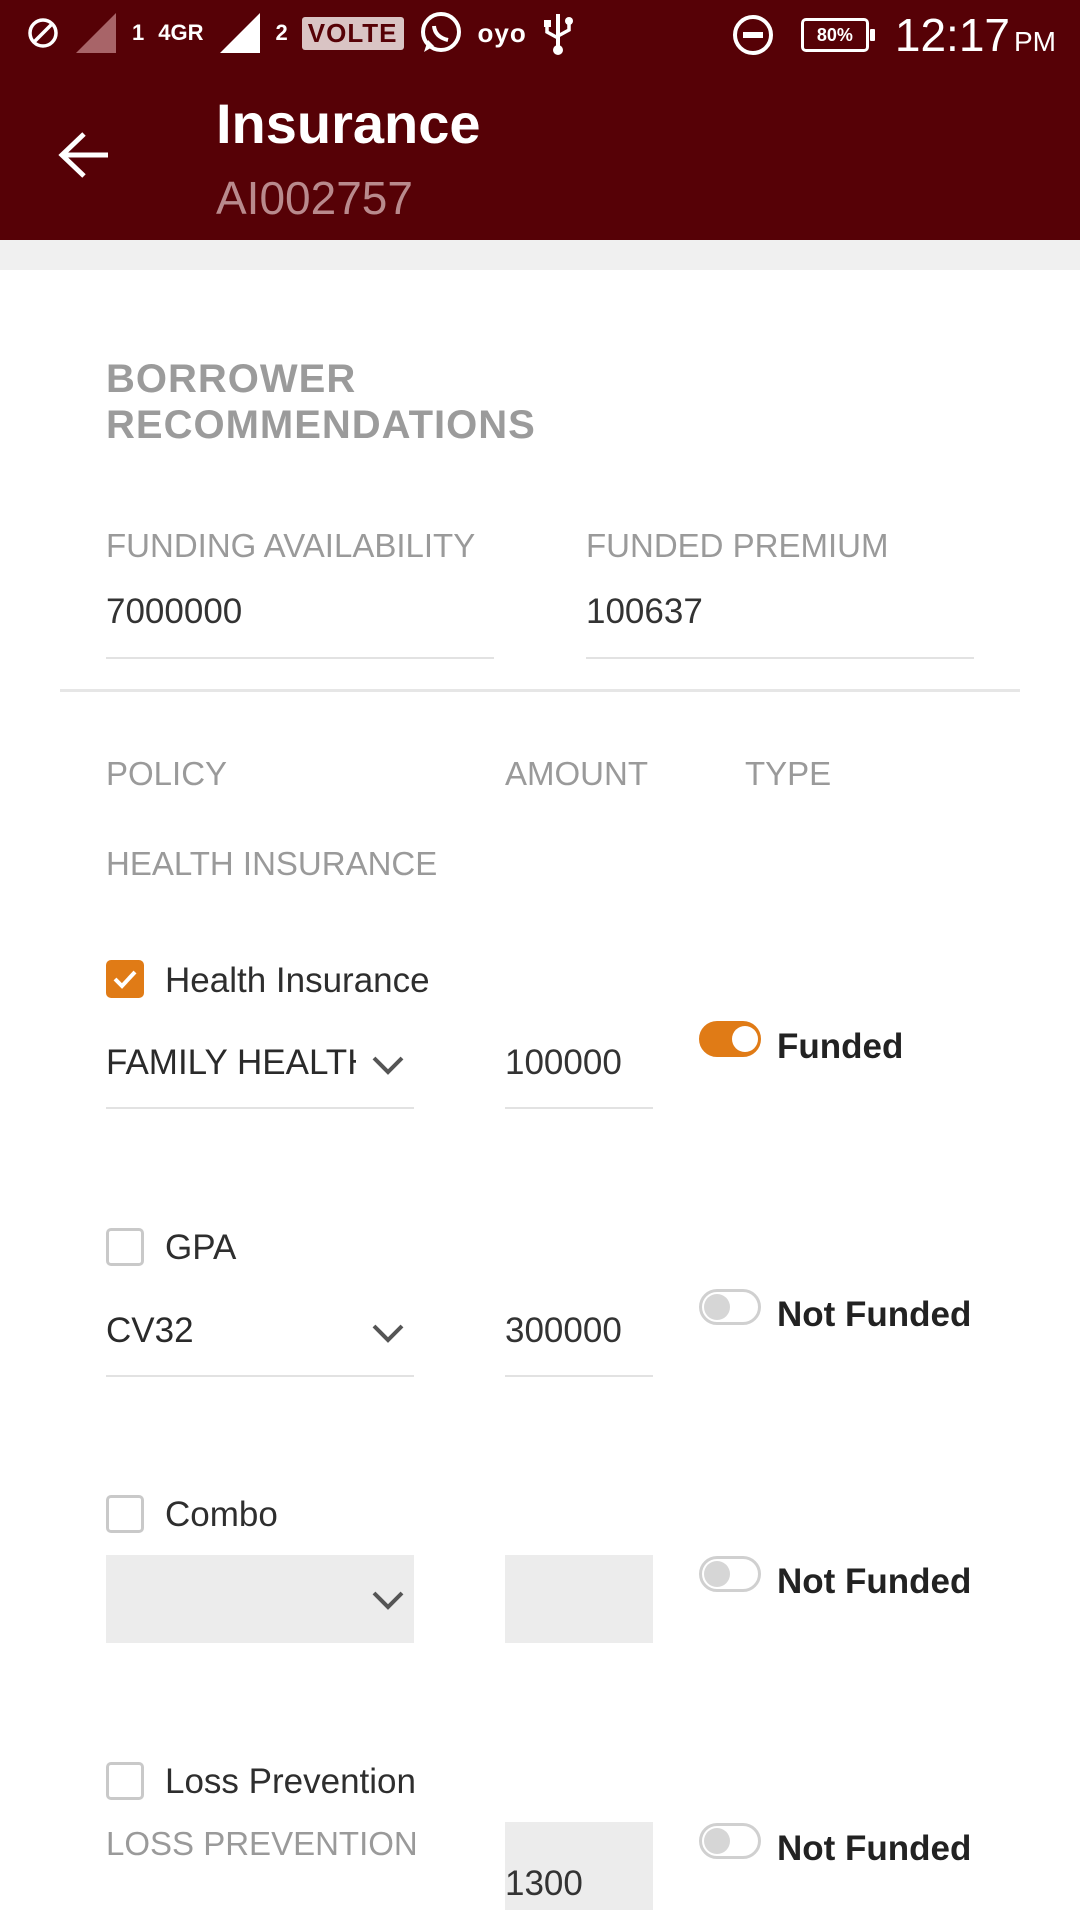  What do you see at coordinates (125, 1514) in the screenshot?
I see `combo-checkbox` at bounding box center [125, 1514].